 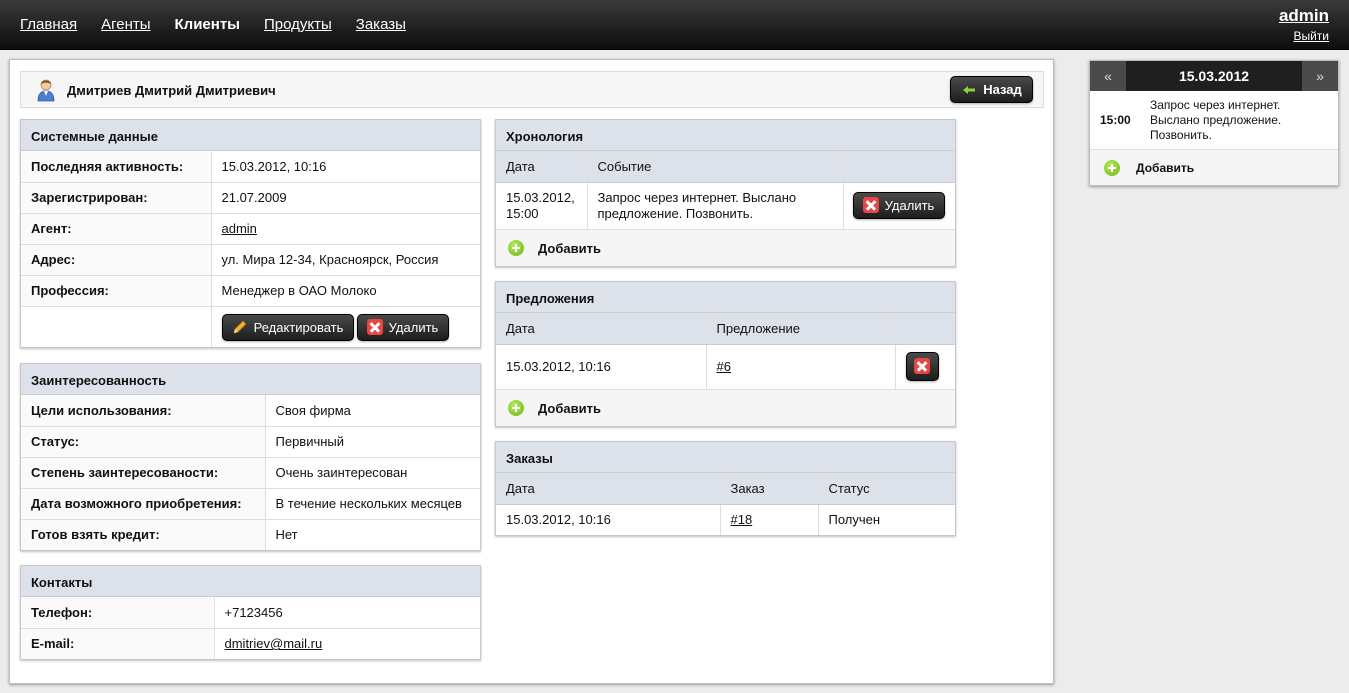 I want to click on offers-table: Дата Предложение 15.03.2012, 10:16 #6, so click(x=725, y=351).